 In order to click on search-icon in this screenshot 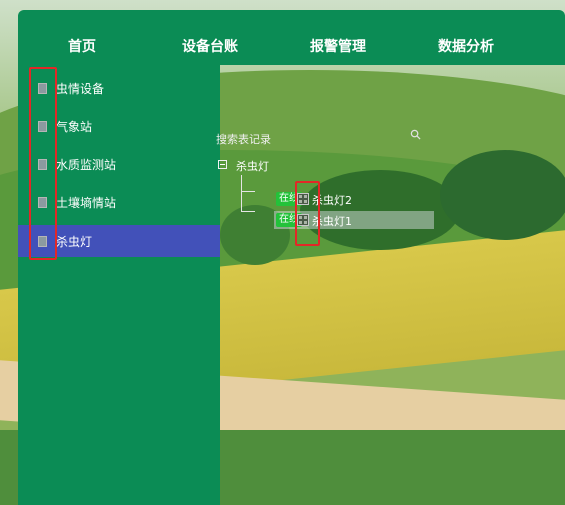, I will do `click(415, 134)`.